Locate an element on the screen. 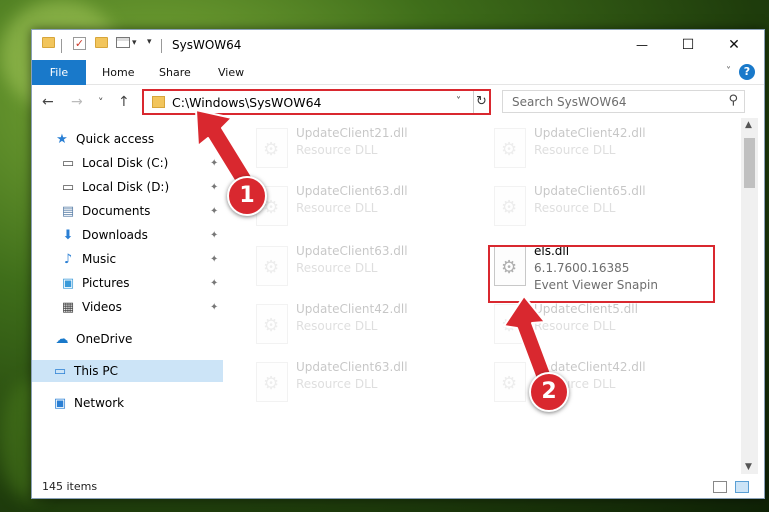 The image size is (769, 512). onedrive-icon: ☁ is located at coordinates (62, 339).